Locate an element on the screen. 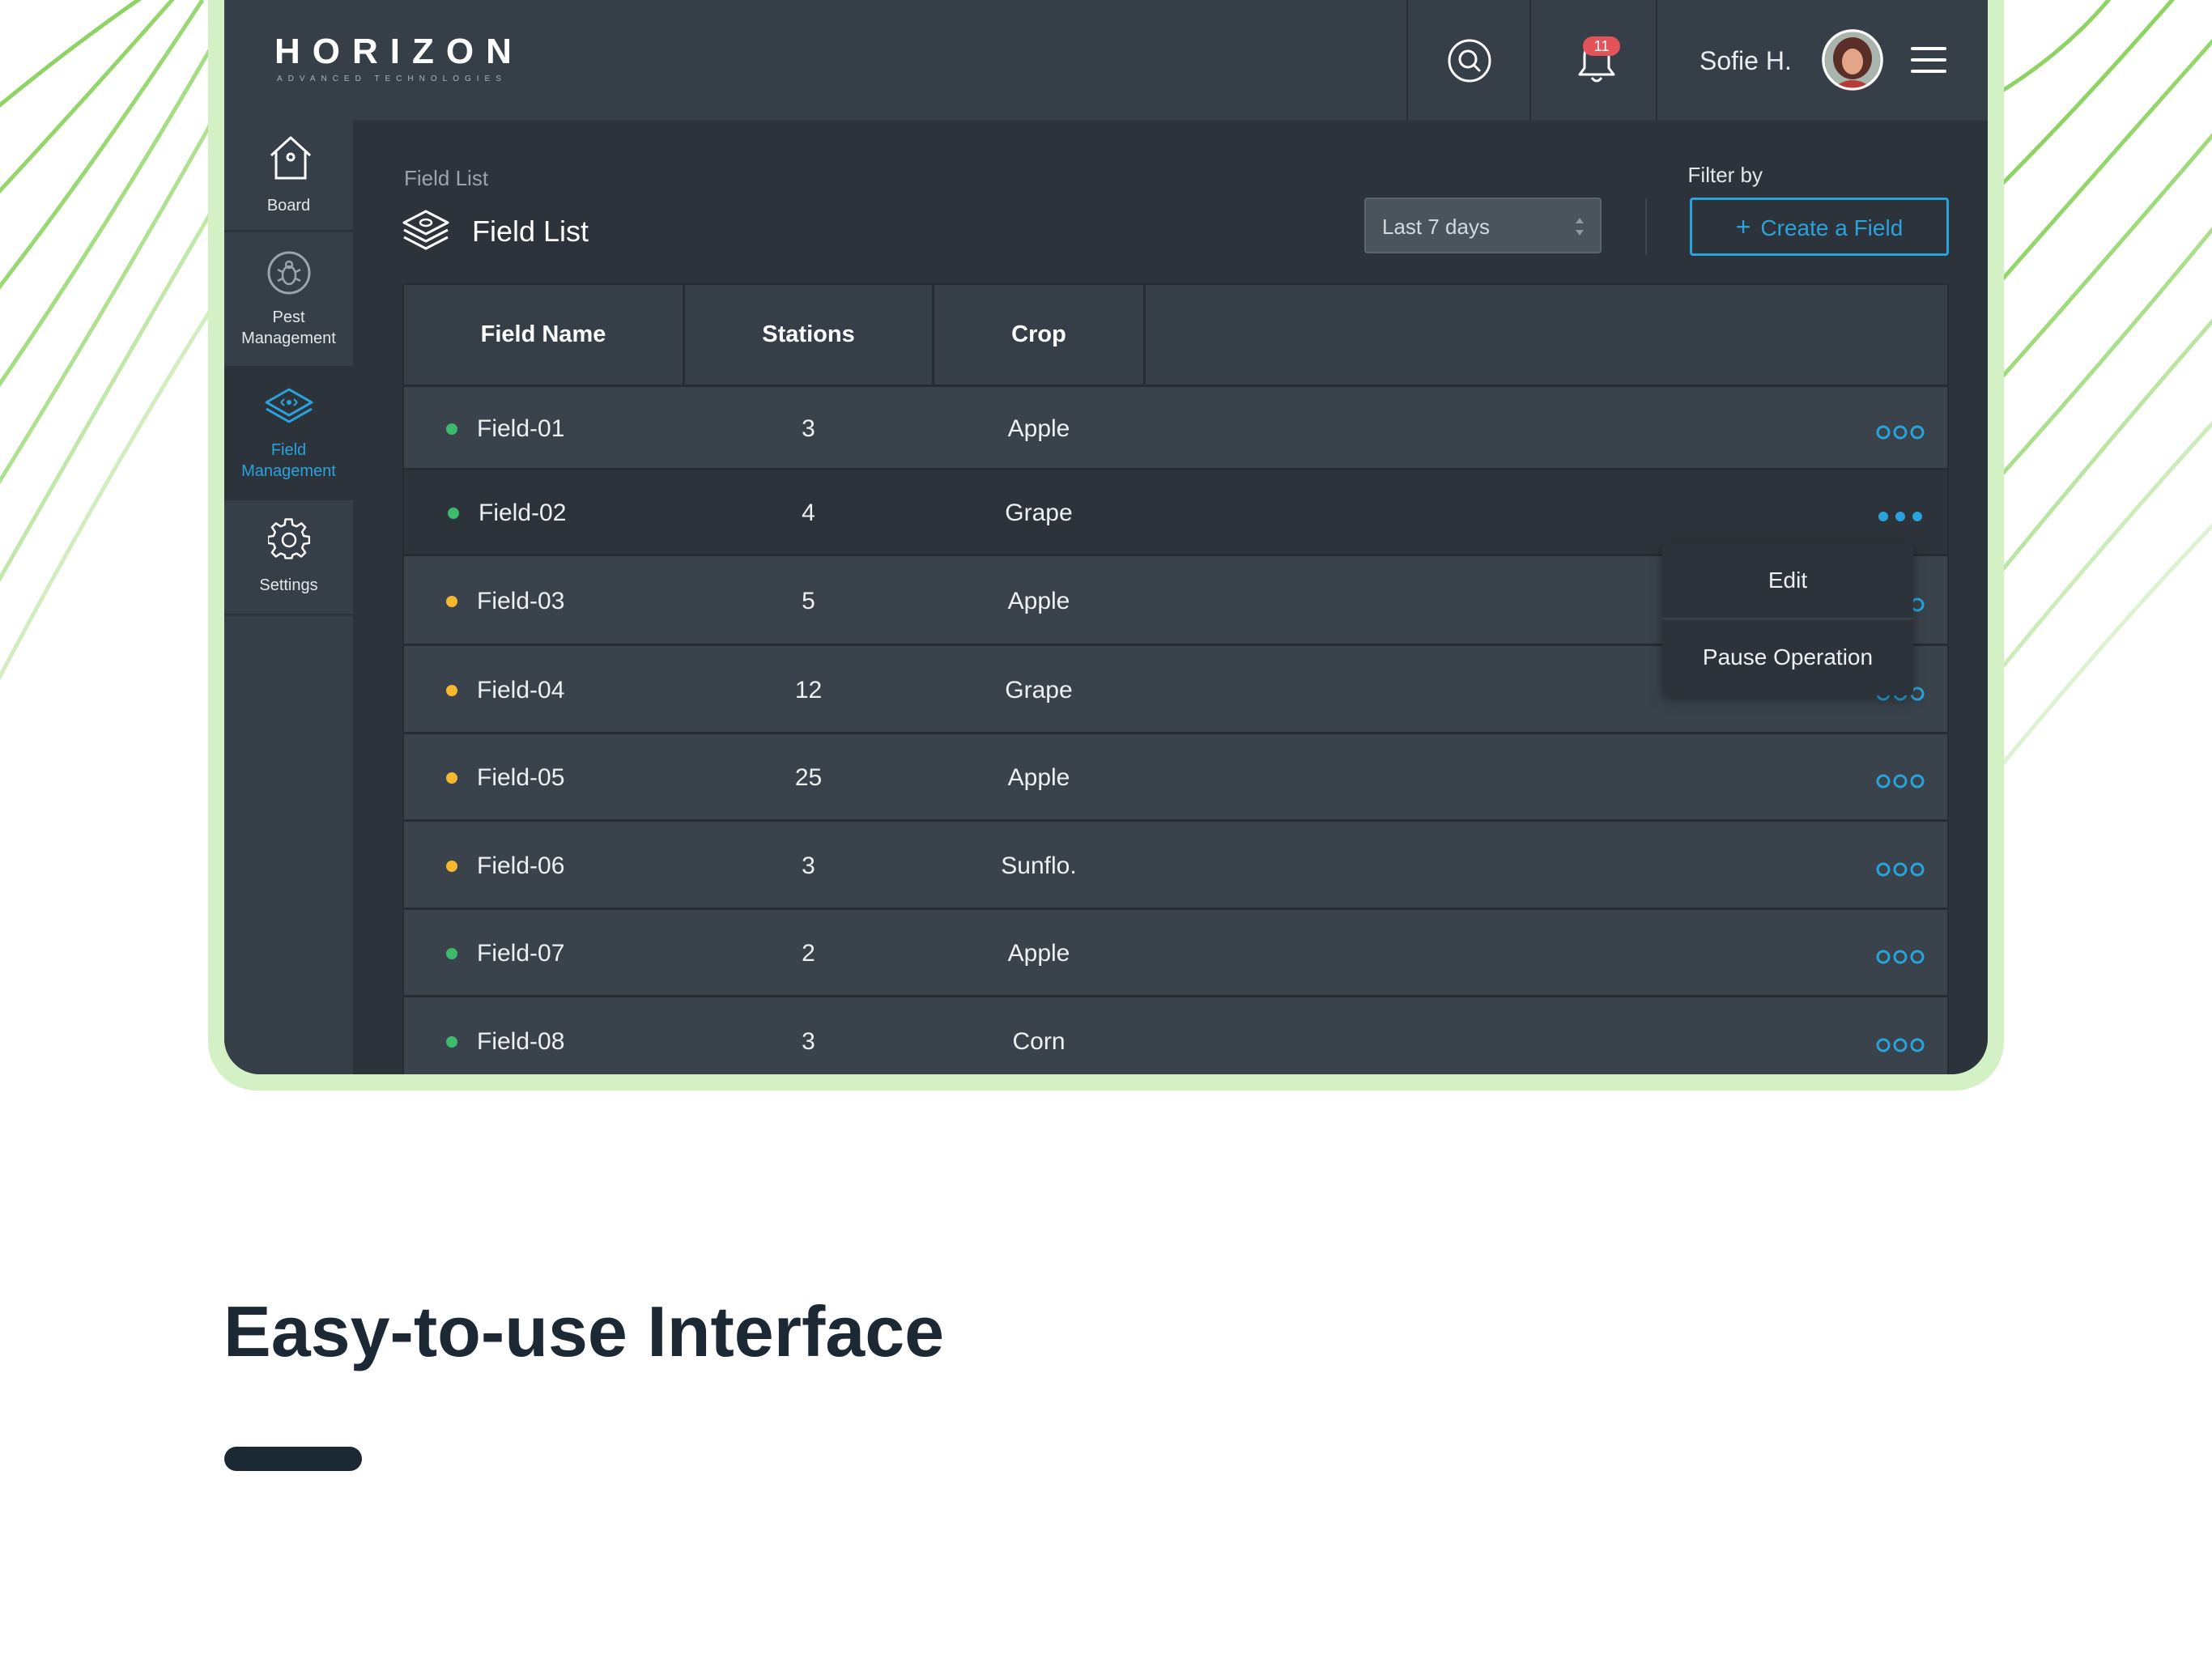 This screenshot has width=2212, height=1658. stations-cell: 5 is located at coordinates (808, 601).